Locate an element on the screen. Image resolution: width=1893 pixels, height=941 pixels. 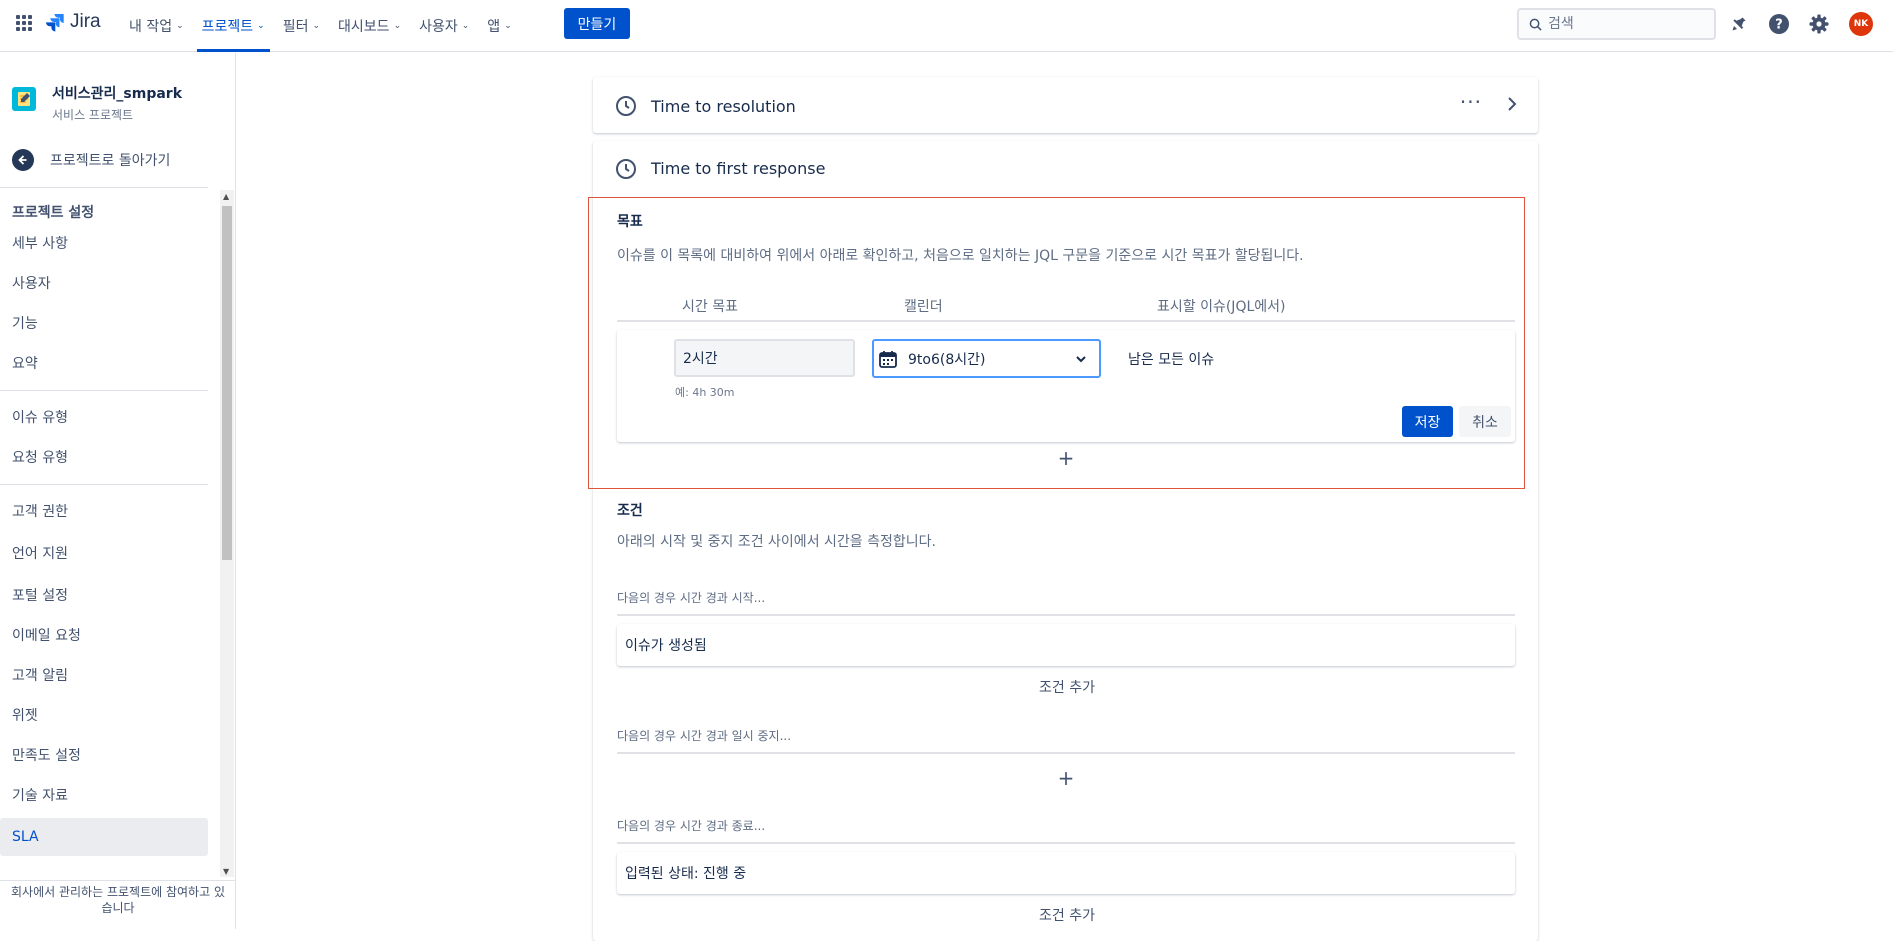
sidebar-item-features: 기능 is located at coordinates (104, 323).